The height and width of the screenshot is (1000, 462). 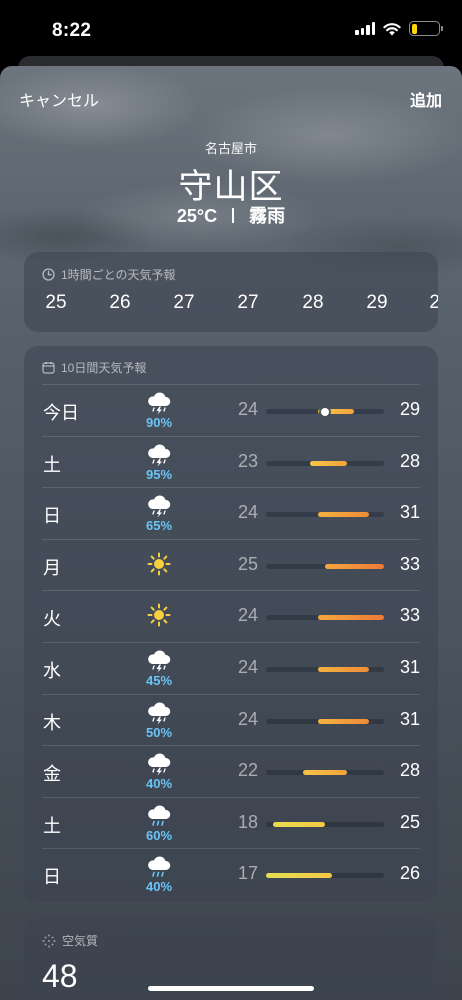 What do you see at coordinates (409, 821) in the screenshot?
I see `high-temperature: 25` at bounding box center [409, 821].